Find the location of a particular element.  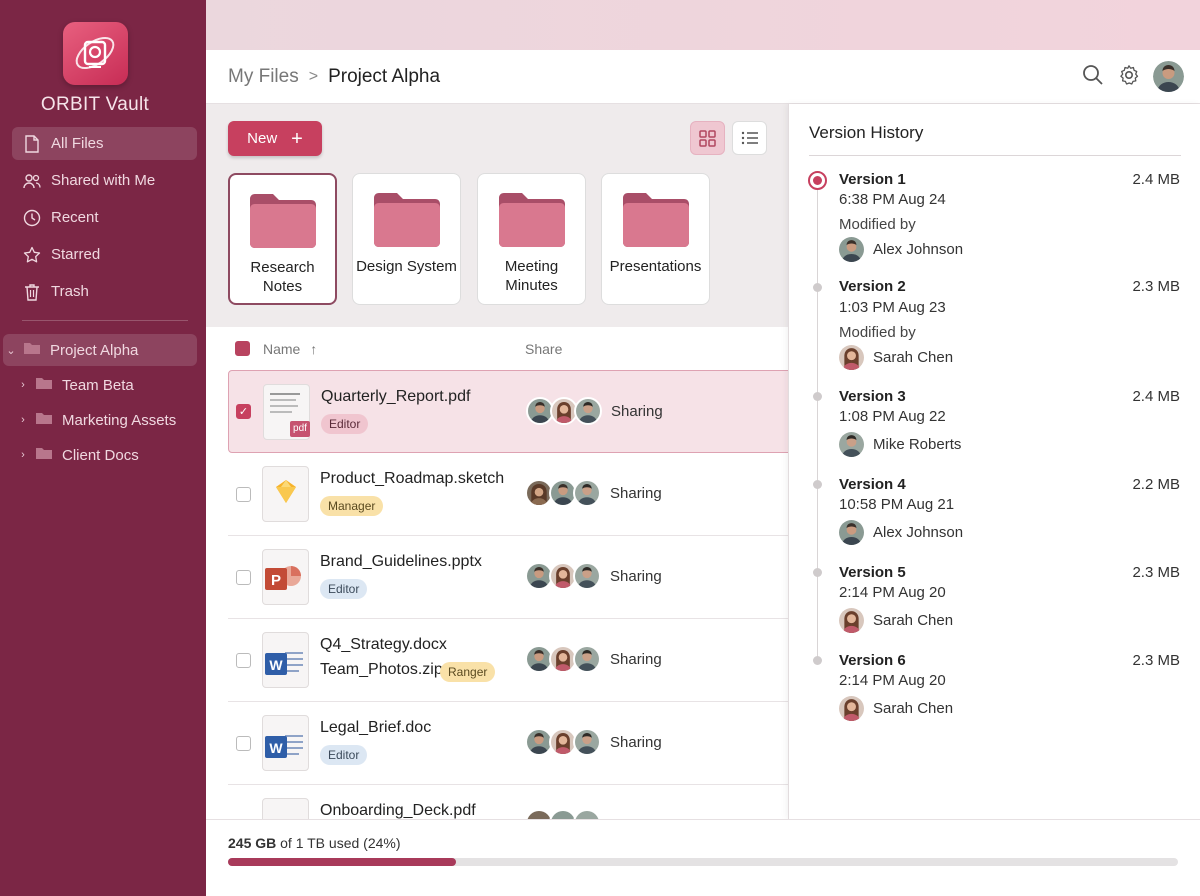

version-user: Mike Roberts is located at coordinates (900, 444).